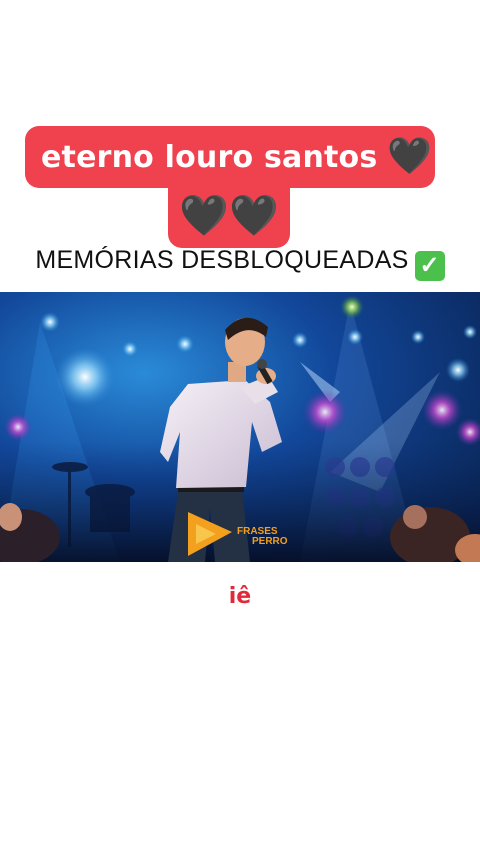 Image resolution: width=480 pixels, height=854 pixels. Describe the element at coordinates (429, 266) in the screenshot. I see `check-mark-icon: ✓` at that location.